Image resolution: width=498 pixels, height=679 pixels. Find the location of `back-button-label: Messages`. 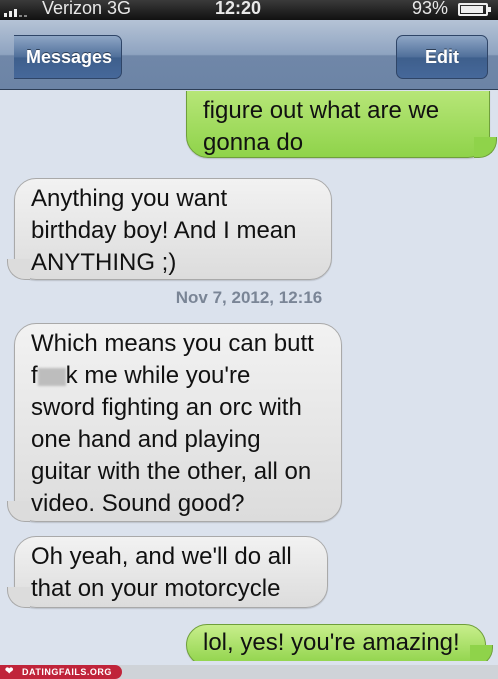

back-button-label: Messages is located at coordinates (69, 57).